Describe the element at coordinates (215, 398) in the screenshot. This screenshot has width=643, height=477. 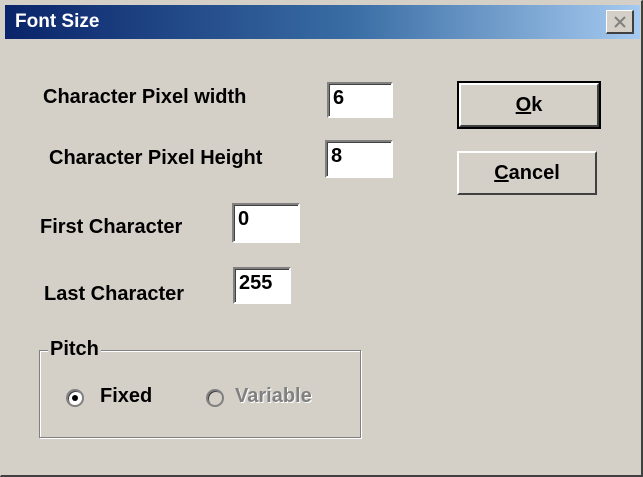
I see `variable-radio` at that location.